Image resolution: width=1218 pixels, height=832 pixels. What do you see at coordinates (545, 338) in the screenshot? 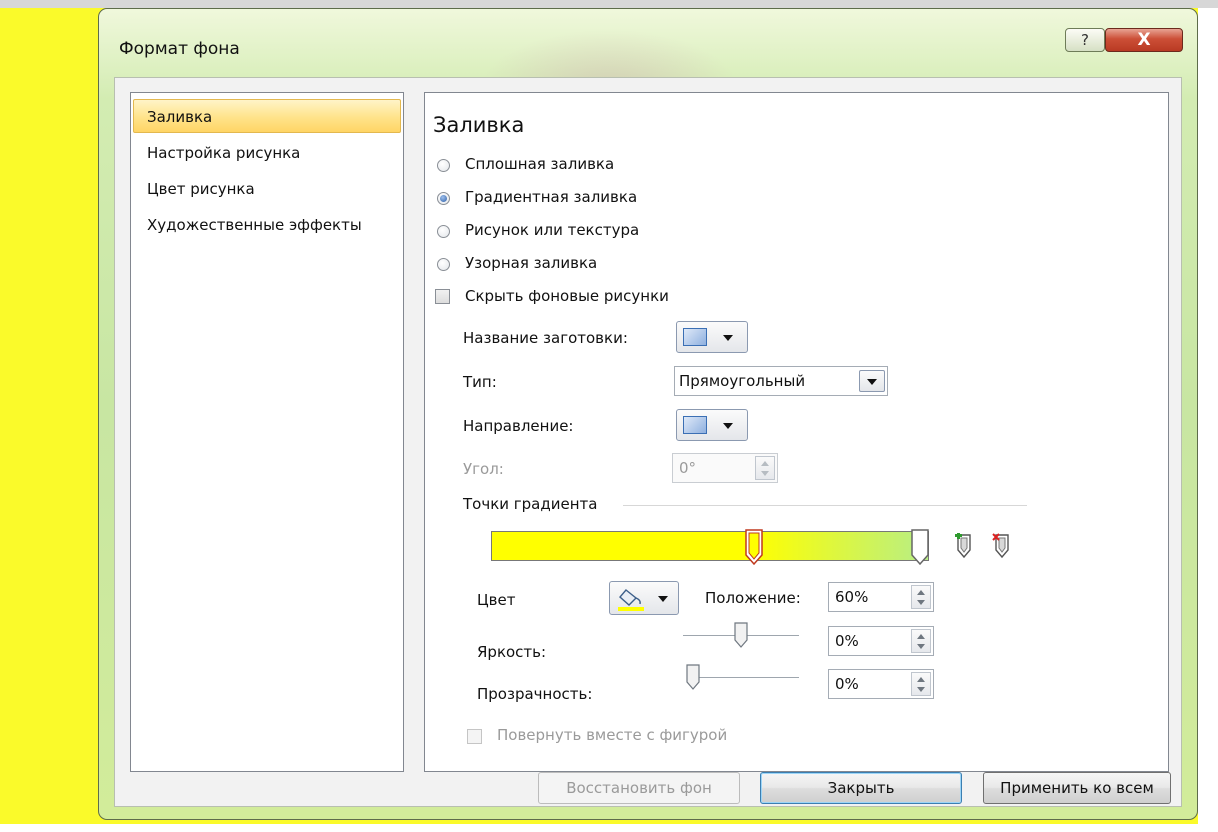
I see `preset-label: Название заготовки:` at bounding box center [545, 338].